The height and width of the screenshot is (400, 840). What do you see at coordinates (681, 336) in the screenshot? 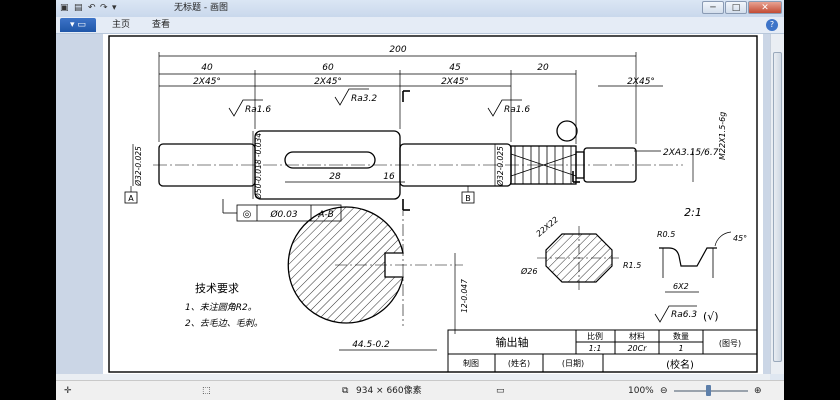
I see `header-quantity: 数量` at bounding box center [681, 336].